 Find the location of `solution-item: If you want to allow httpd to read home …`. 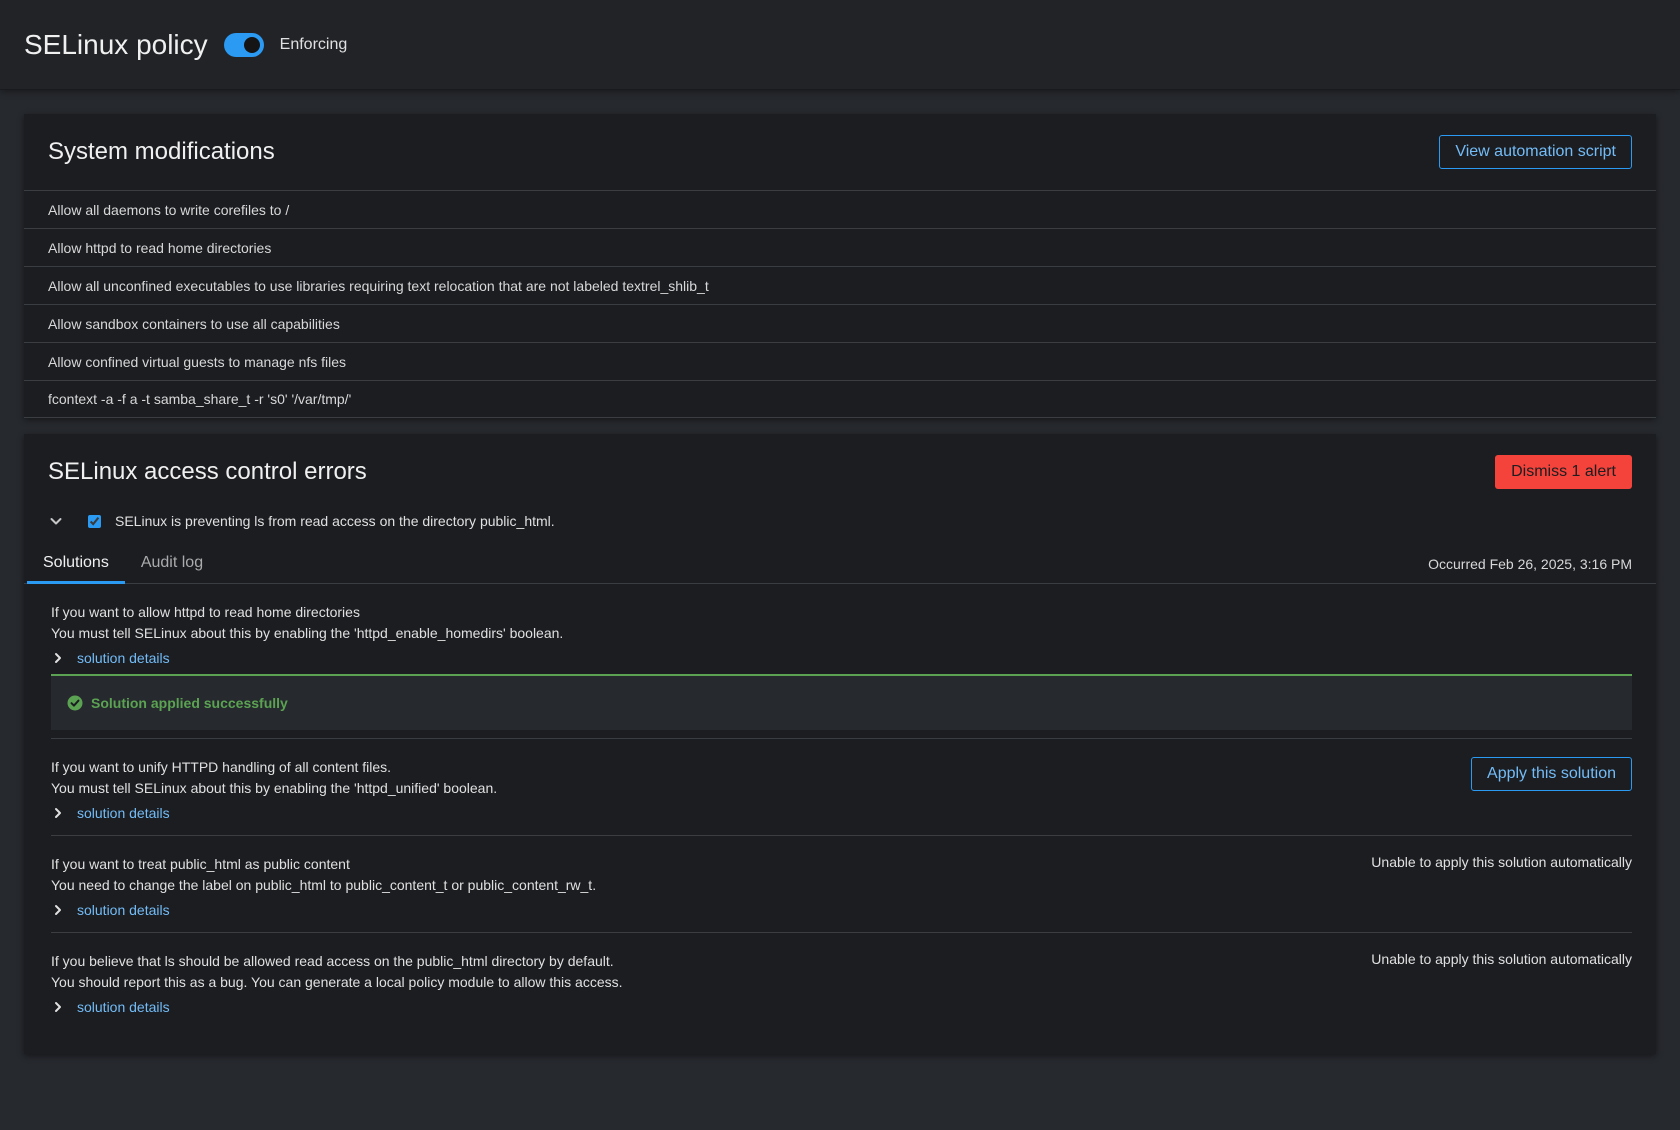

solution-item: If you want to allow httpd to read home … is located at coordinates (841, 629).